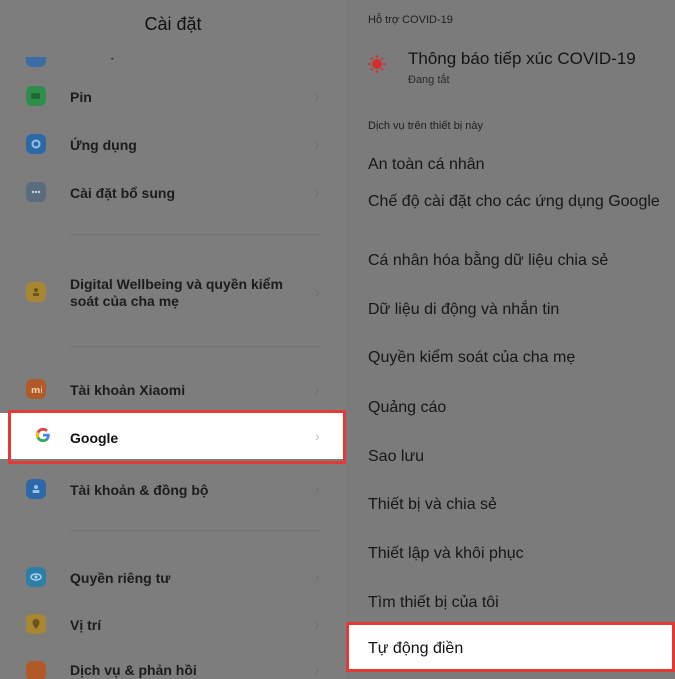 Image resolution: width=675 pixels, height=679 pixels. Describe the element at coordinates (36, 624) in the screenshot. I see `location-pin-icon` at that location.